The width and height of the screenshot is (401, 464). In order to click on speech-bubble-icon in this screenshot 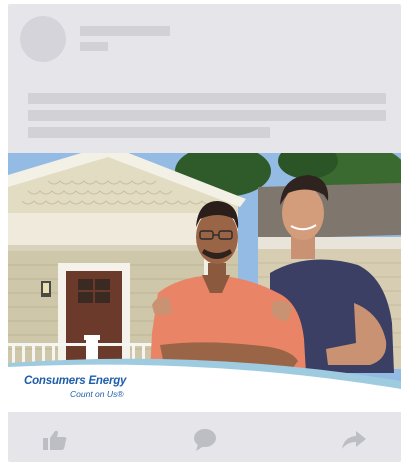, I will do `click(205, 440)`.